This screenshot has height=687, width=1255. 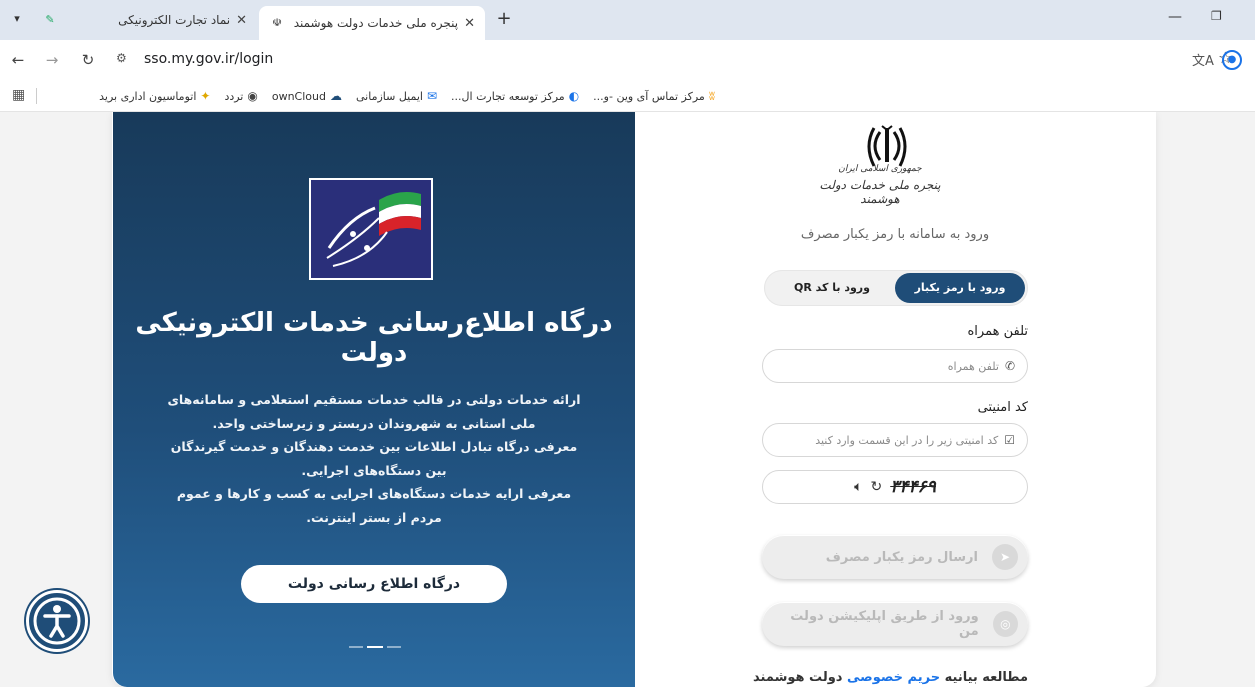 What do you see at coordinates (396, 96) in the screenshot?
I see `bookmark-item: ✉ ایمیل سازمانی` at bounding box center [396, 96].